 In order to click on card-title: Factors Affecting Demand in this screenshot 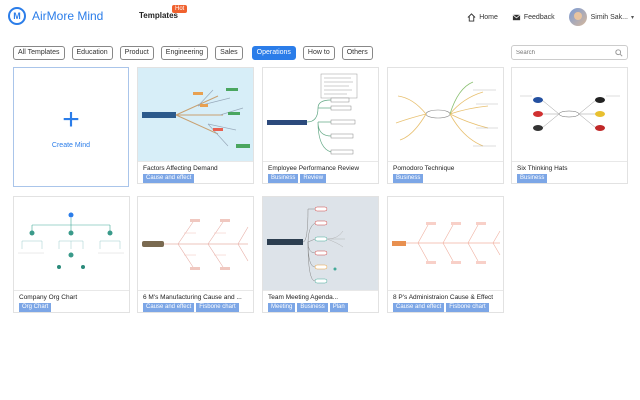, I will do `click(180, 168)`.